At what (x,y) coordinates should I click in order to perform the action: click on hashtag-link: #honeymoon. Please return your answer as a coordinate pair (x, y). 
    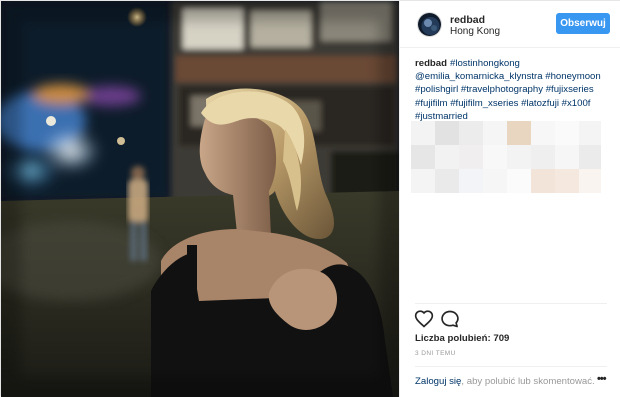
    Looking at the image, I should click on (572, 76).